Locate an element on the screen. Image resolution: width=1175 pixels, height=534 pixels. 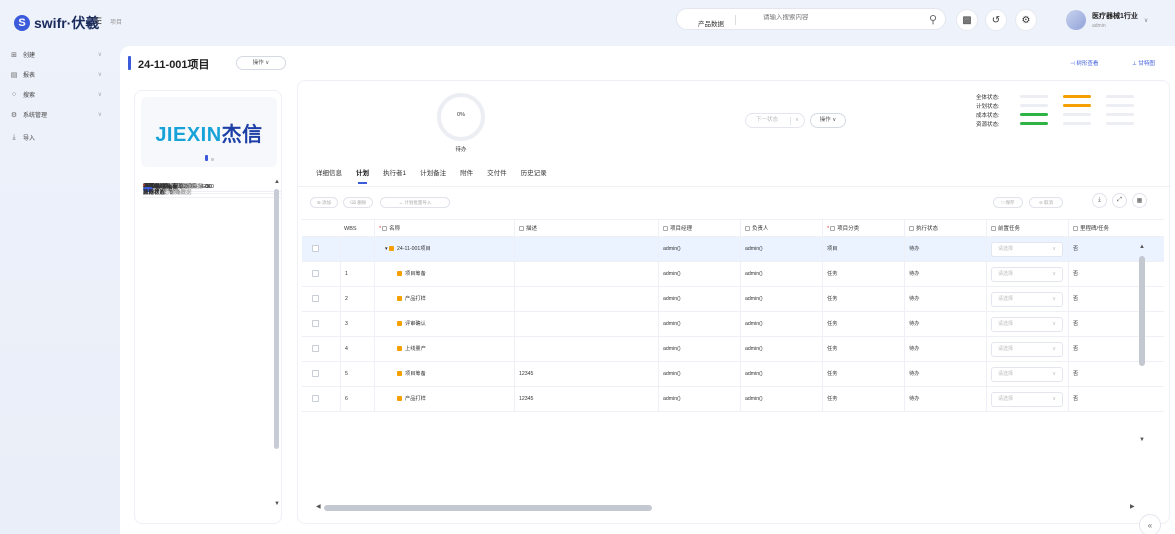
sidebar-item-search: ○ 搜索 ∨ is located at coordinates (56, 94).